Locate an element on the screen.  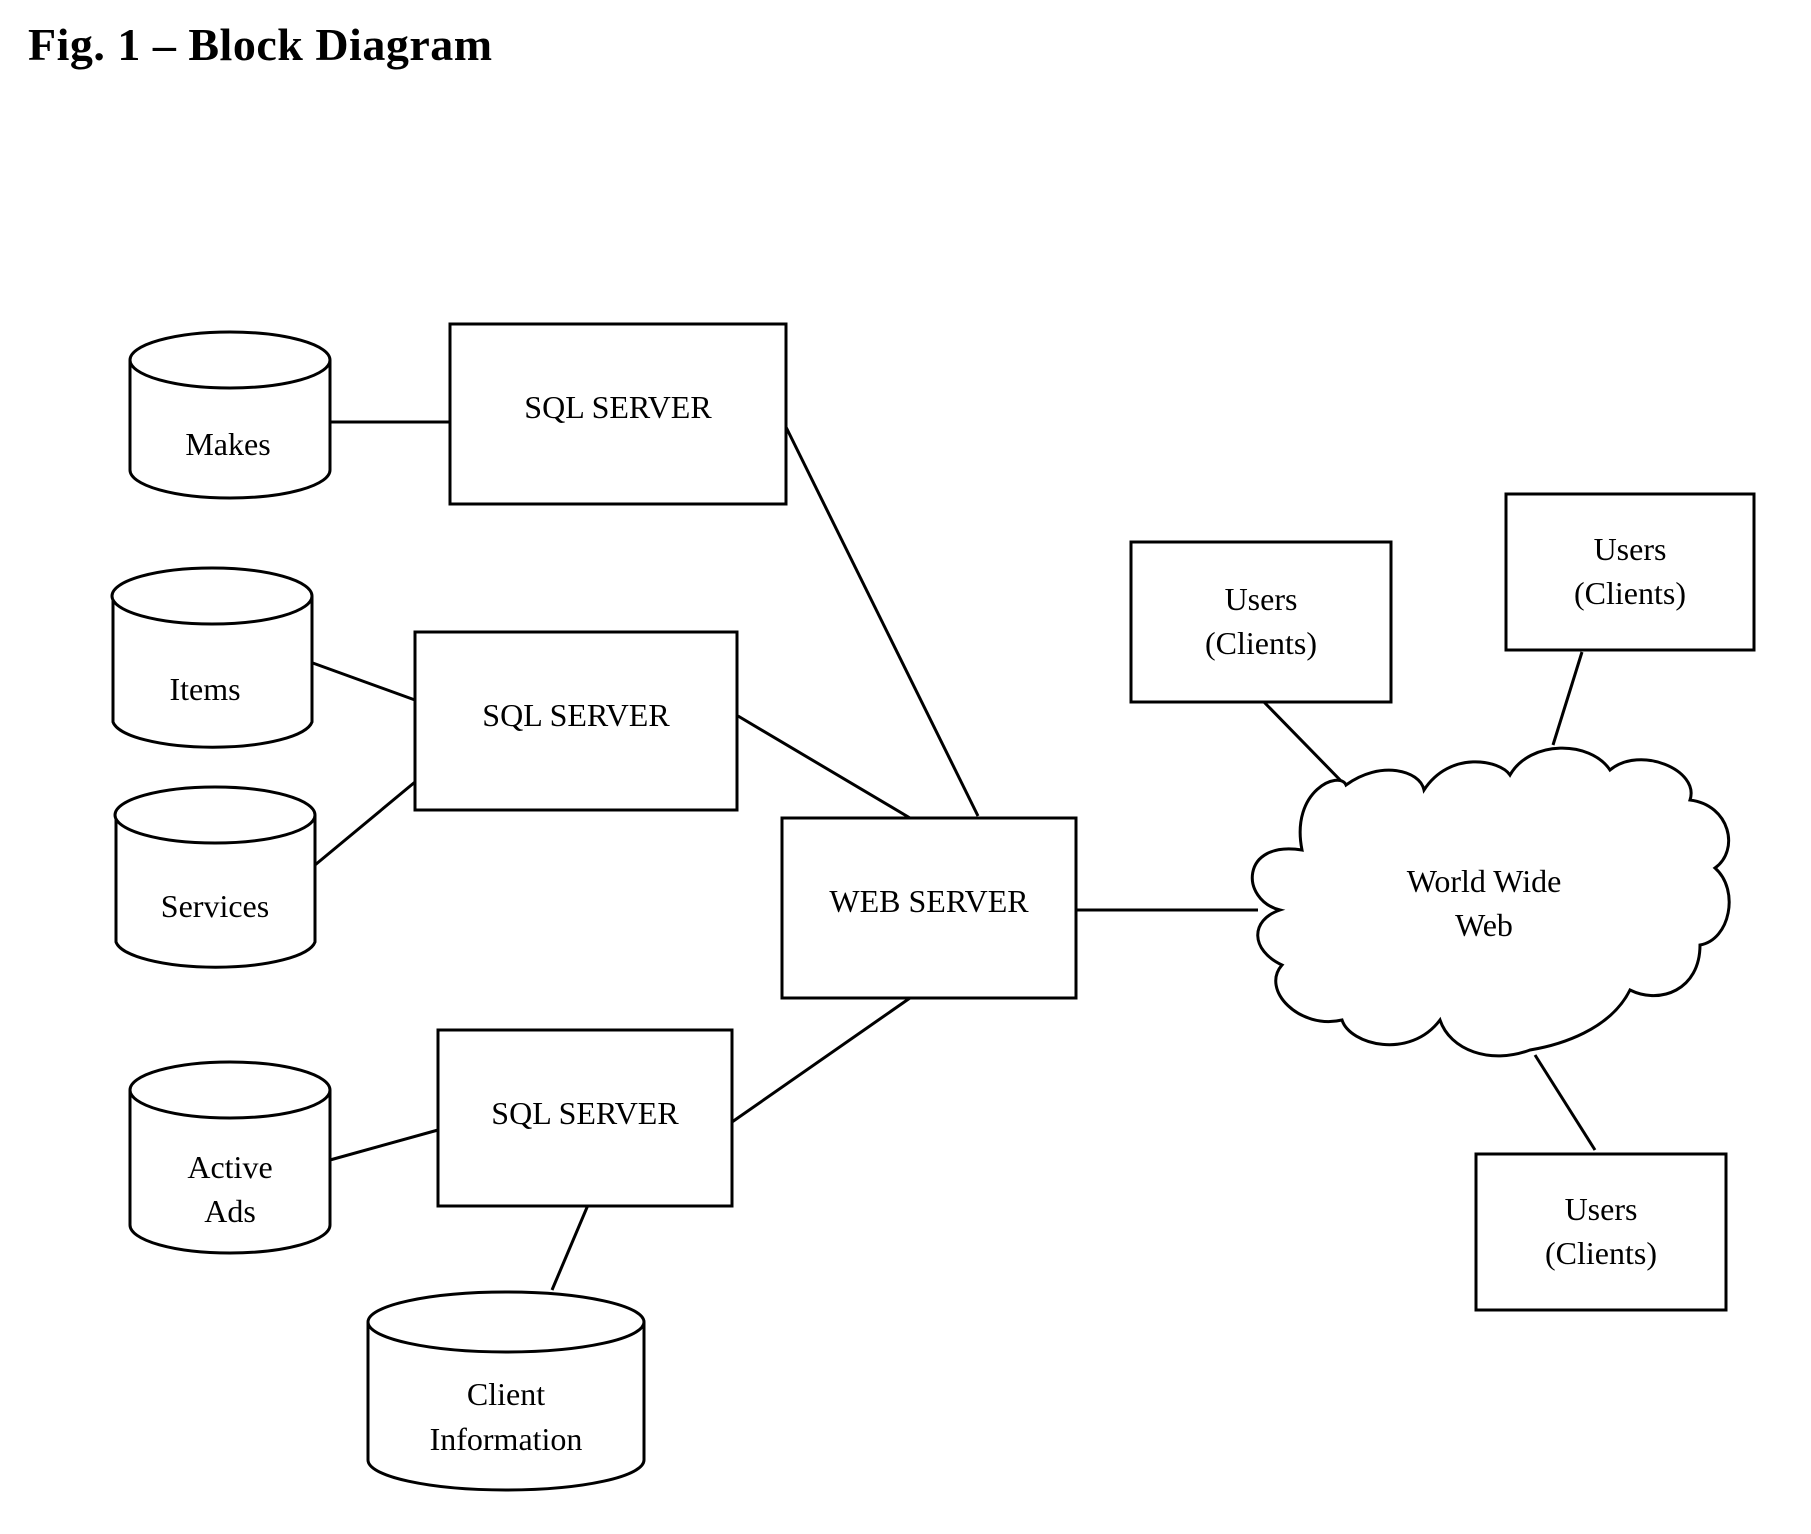
database-label: Client is located at coordinates (506, 1394).